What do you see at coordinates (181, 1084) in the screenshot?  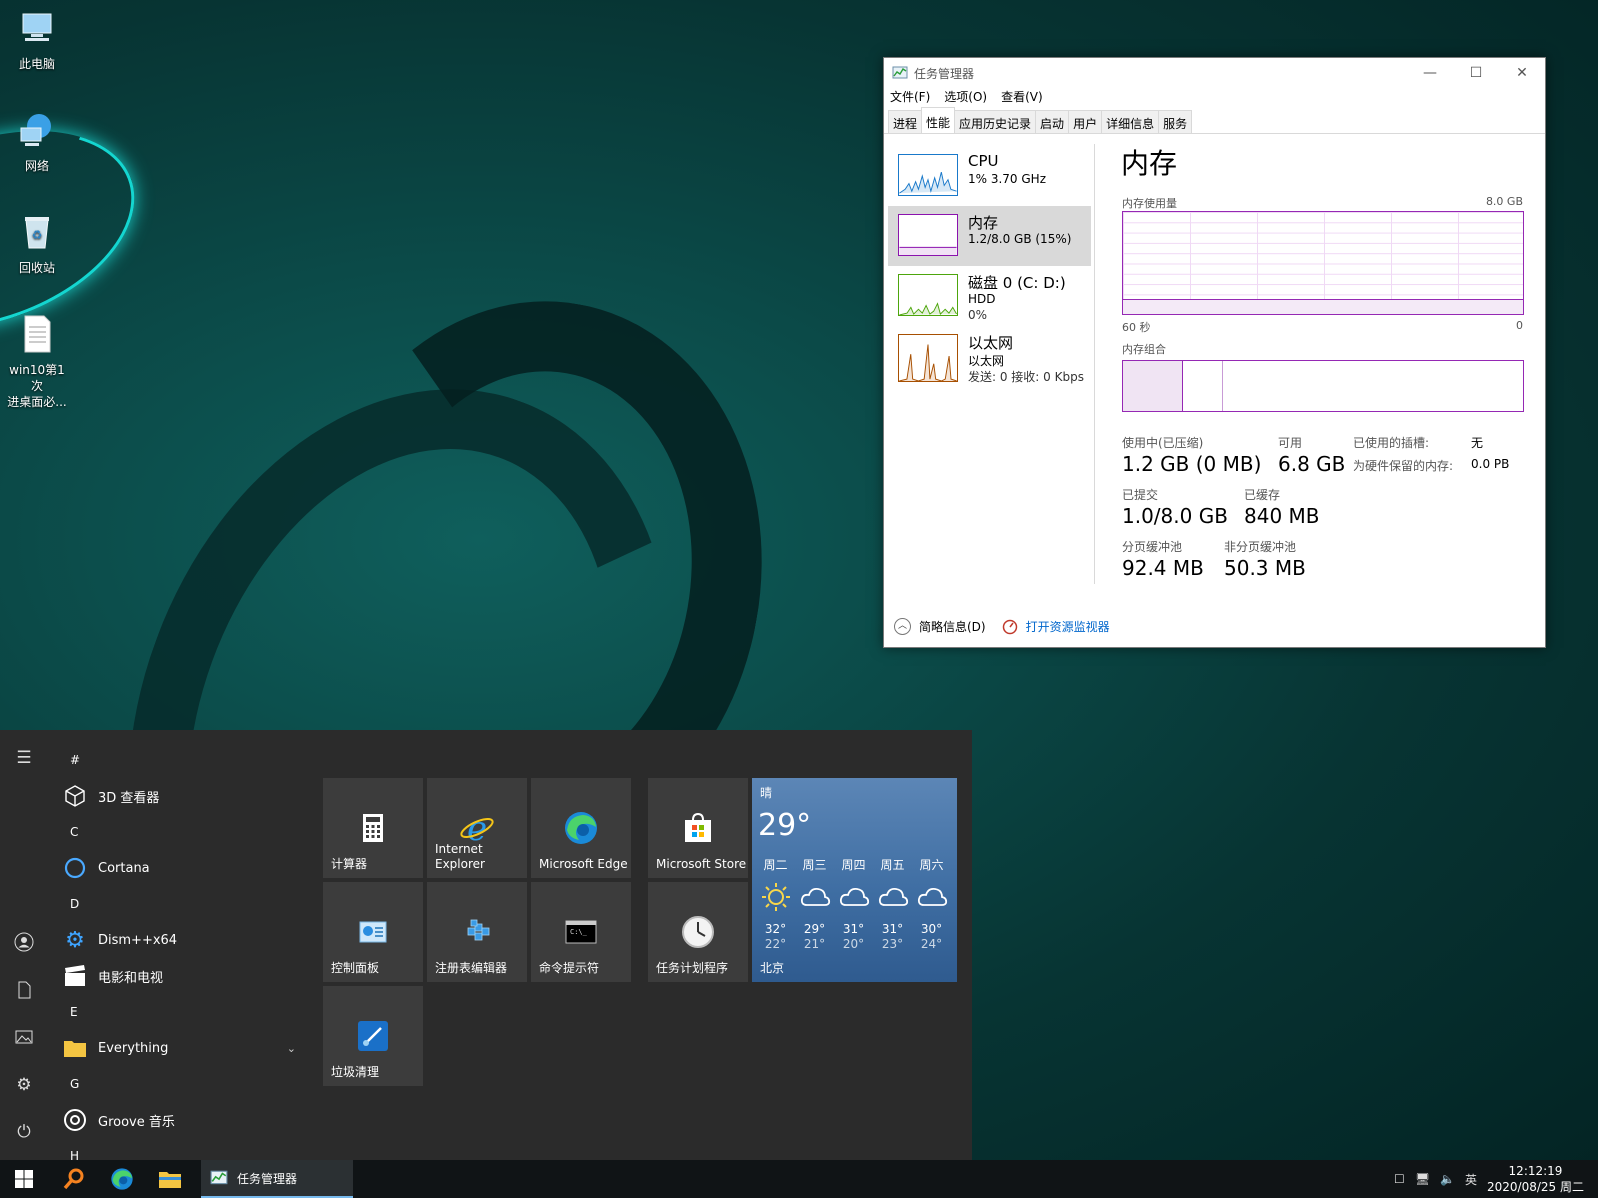 I see `app-group-header: G` at bounding box center [181, 1084].